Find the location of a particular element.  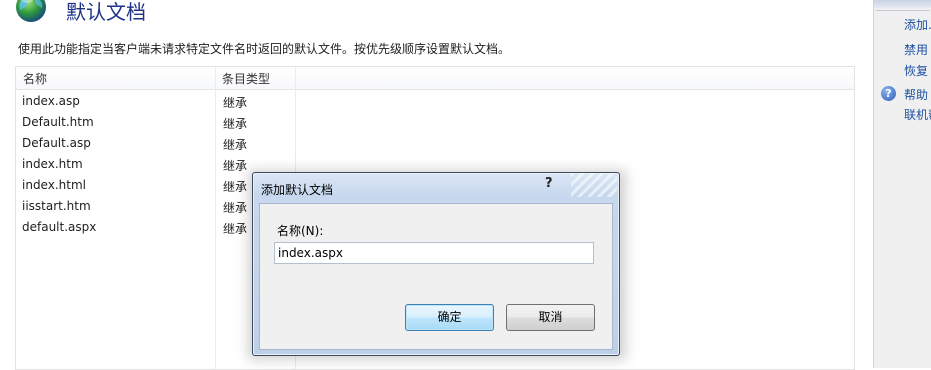

row-name: index.asp is located at coordinates (51, 101).